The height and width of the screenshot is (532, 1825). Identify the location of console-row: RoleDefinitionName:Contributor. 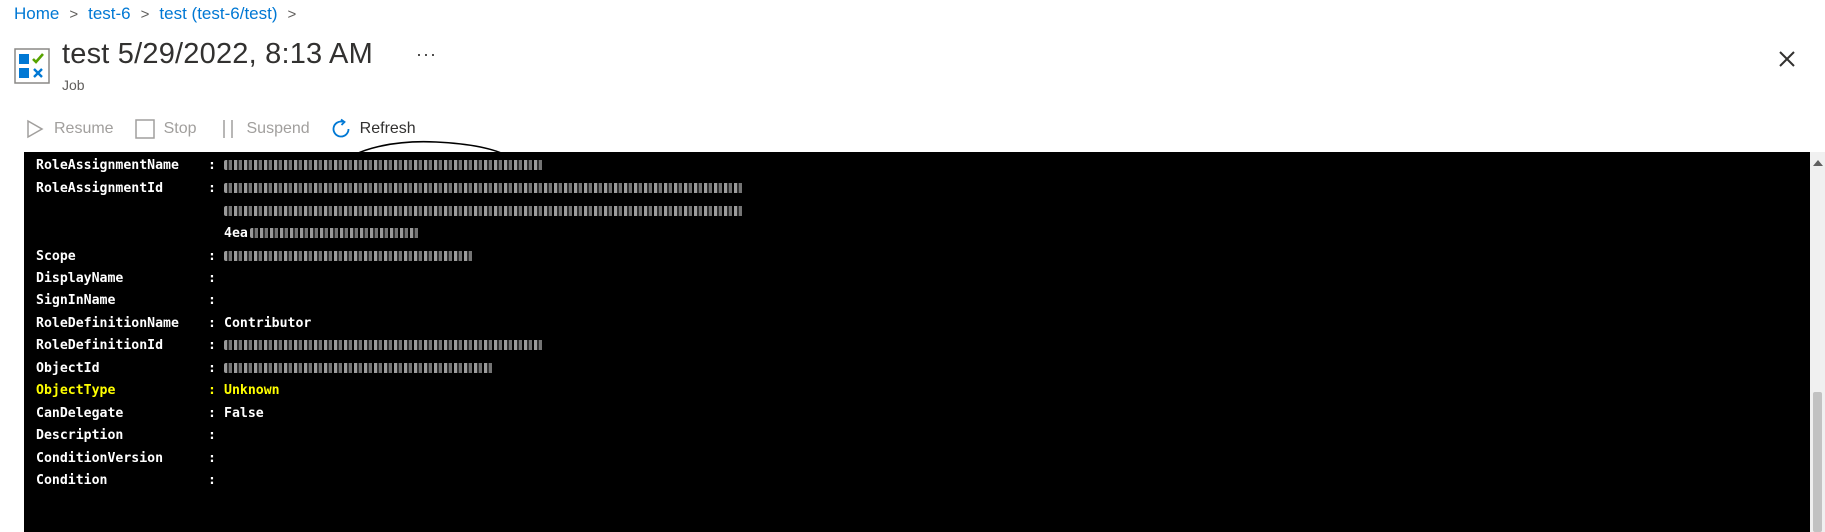
(173, 324).